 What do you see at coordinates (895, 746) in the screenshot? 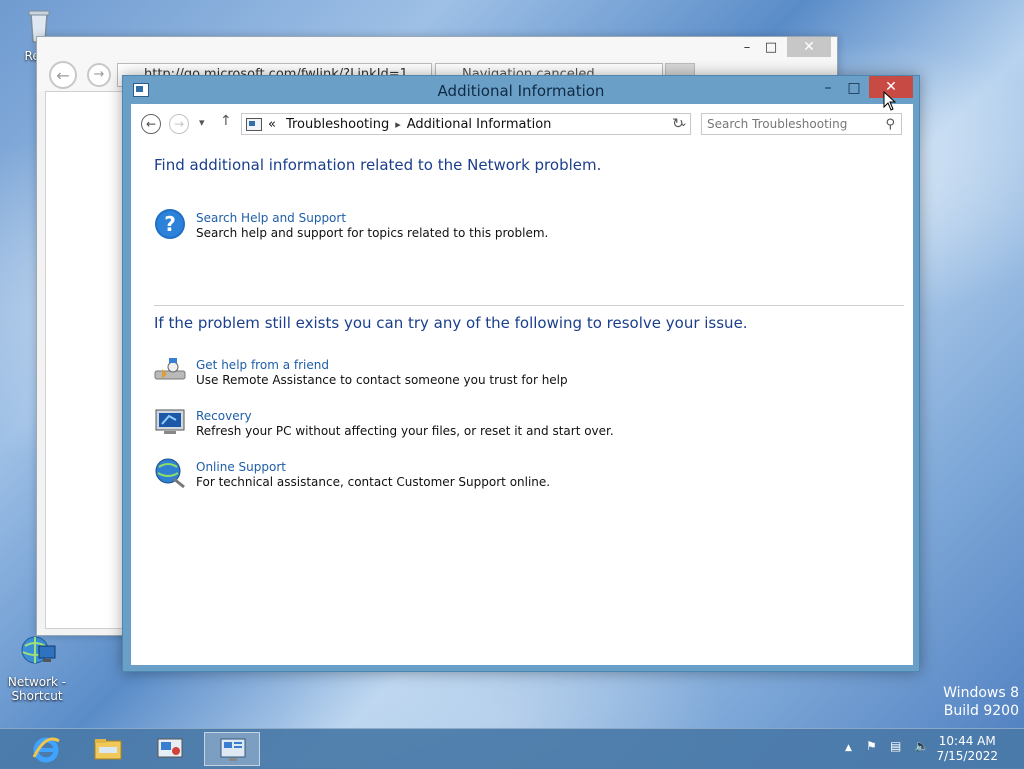
I see `network-status-icon: ▤` at bounding box center [895, 746].